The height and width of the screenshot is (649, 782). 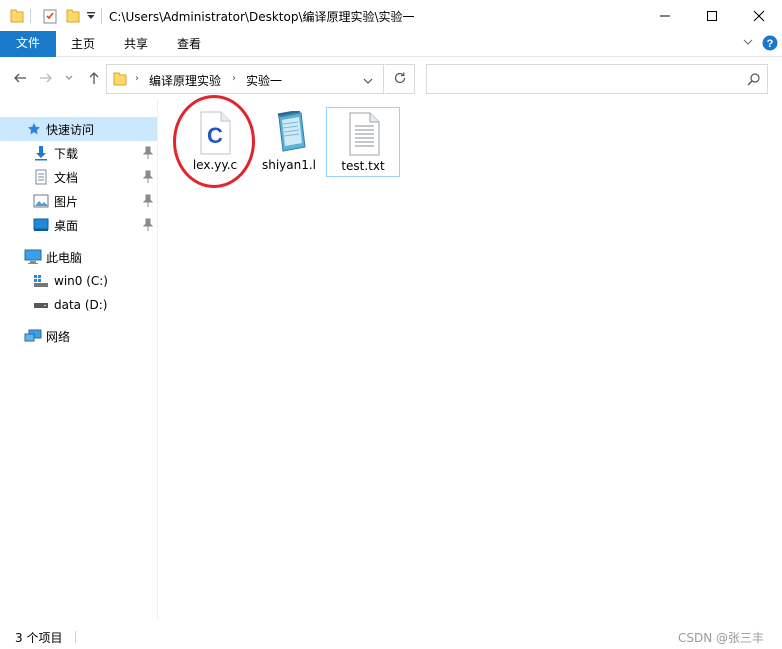 I want to click on drive-icon, so click(x=41, y=305).